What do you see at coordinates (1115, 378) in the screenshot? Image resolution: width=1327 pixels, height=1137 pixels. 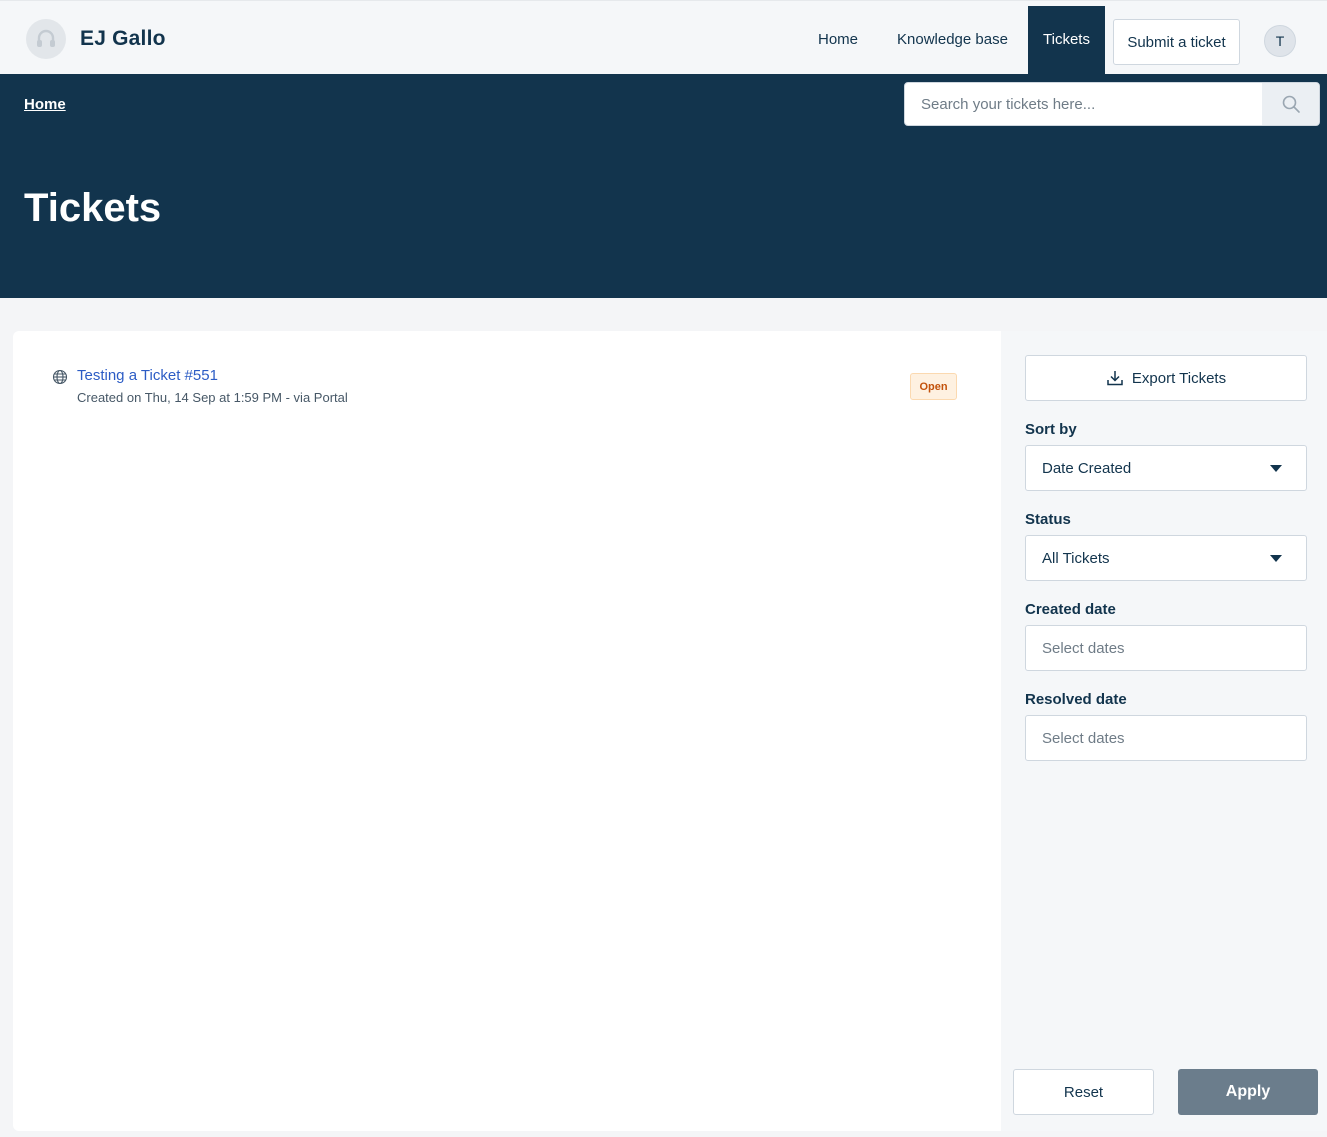 I see `download-icon` at bounding box center [1115, 378].